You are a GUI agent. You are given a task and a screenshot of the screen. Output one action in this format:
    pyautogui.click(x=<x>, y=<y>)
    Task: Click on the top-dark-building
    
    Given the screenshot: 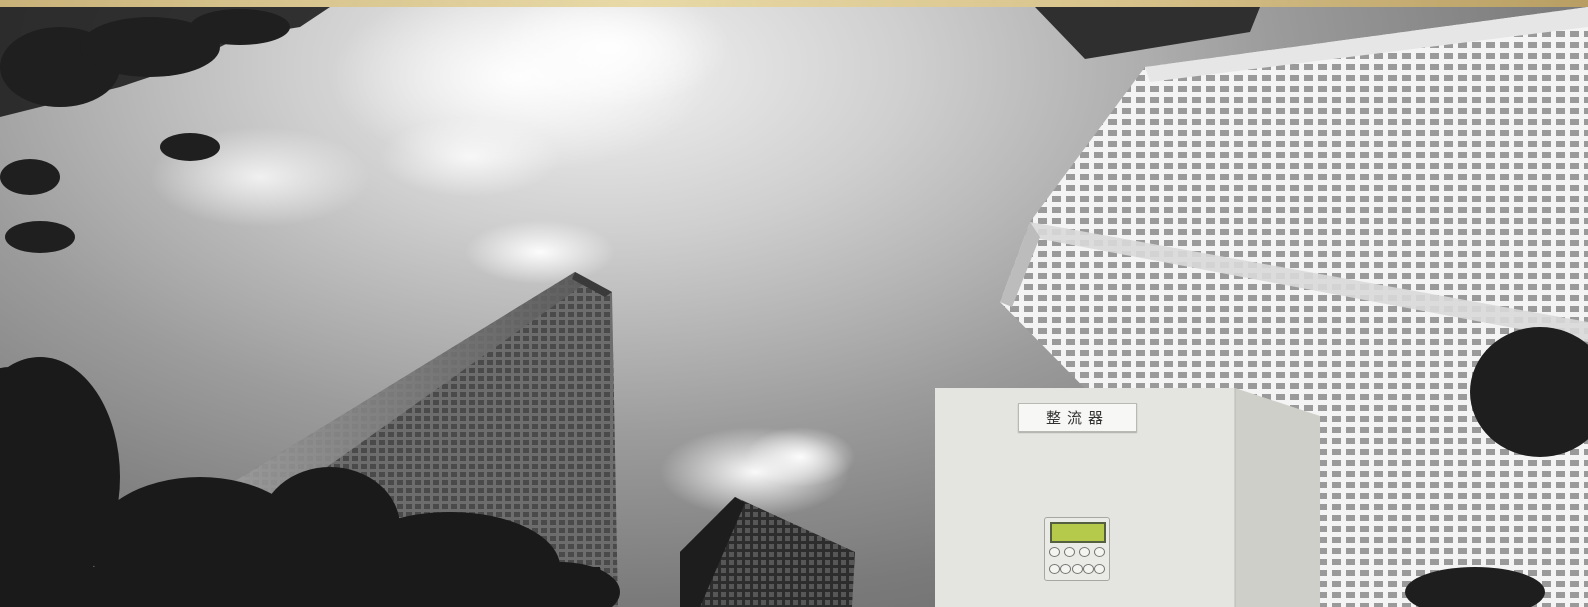 What is the action you would take?
    pyautogui.click(x=1147, y=33)
    